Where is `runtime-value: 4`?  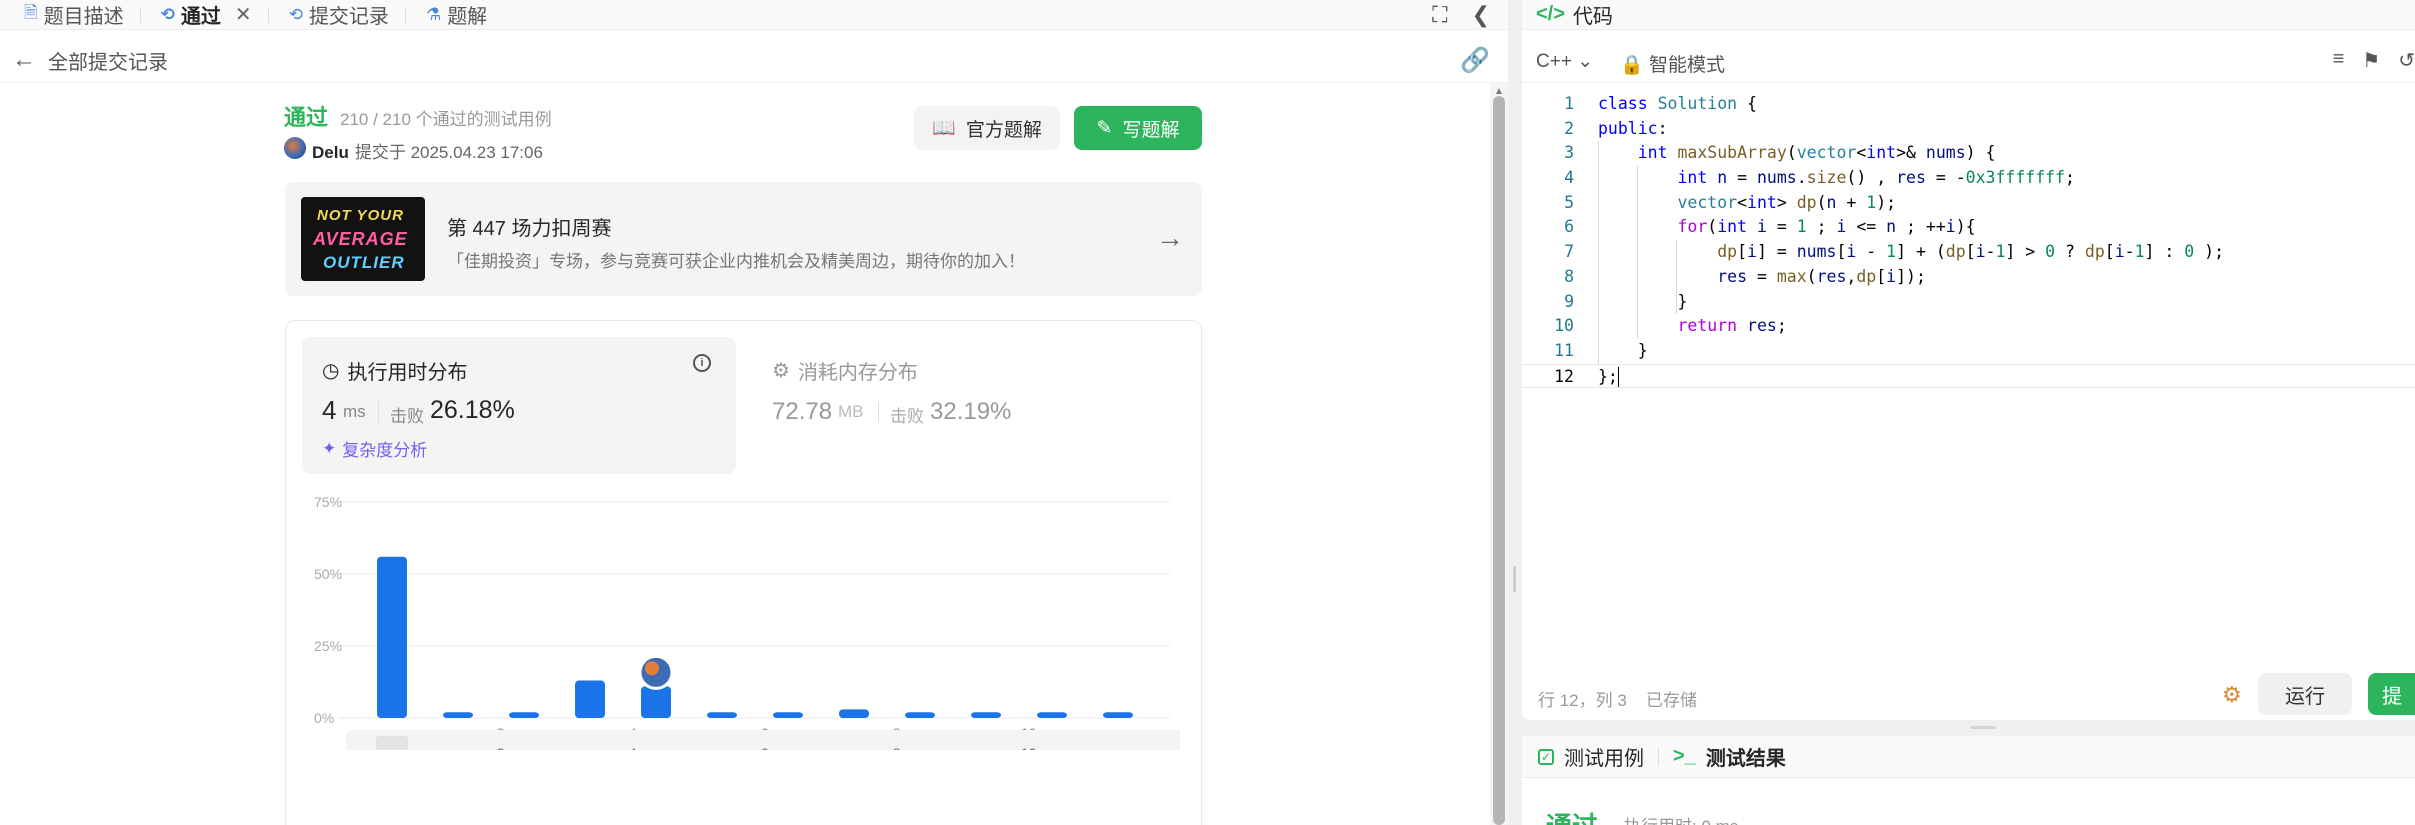 runtime-value: 4 is located at coordinates (329, 410).